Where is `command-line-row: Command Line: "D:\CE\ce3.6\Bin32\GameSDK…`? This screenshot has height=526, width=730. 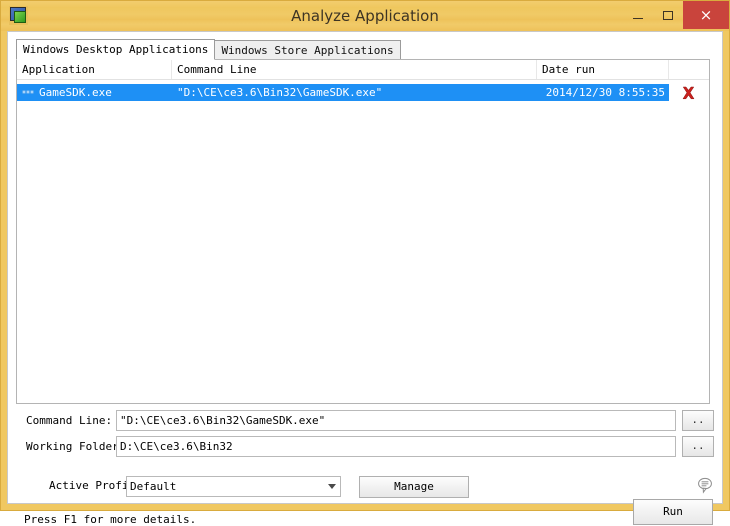
command-line-row: Command Line: "D:\CE\ce3.6\Bin32\GameSDK… is located at coordinates (365, 420).